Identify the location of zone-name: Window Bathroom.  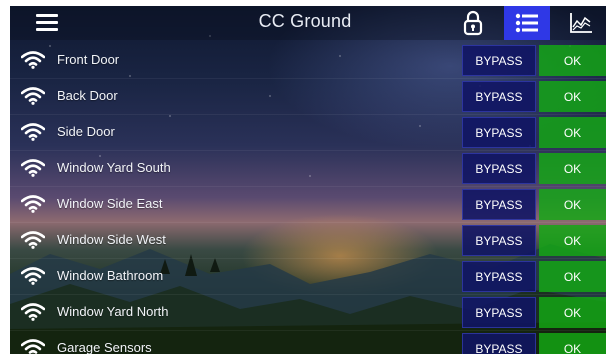
(110, 275).